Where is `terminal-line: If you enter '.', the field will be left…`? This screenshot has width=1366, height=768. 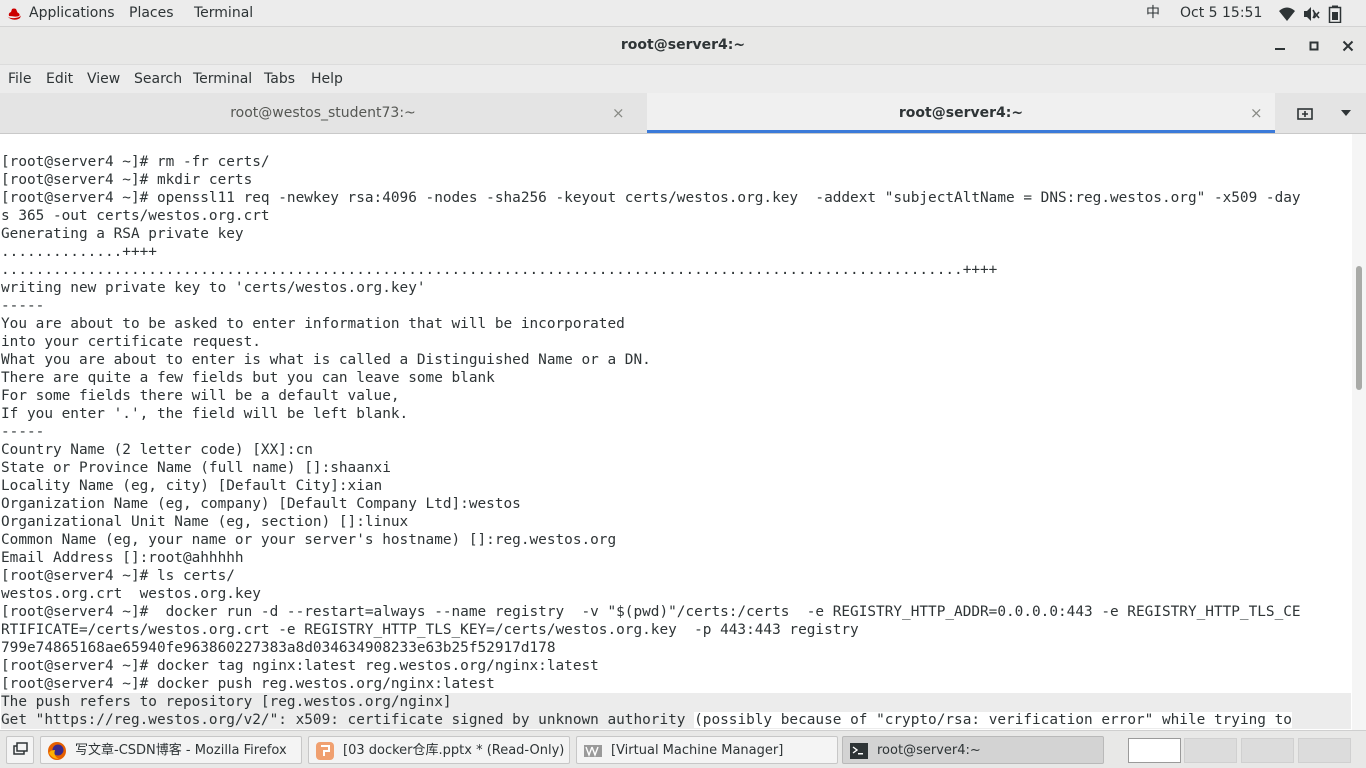 terminal-line: If you enter '.', the field will be left… is located at coordinates (205, 414).